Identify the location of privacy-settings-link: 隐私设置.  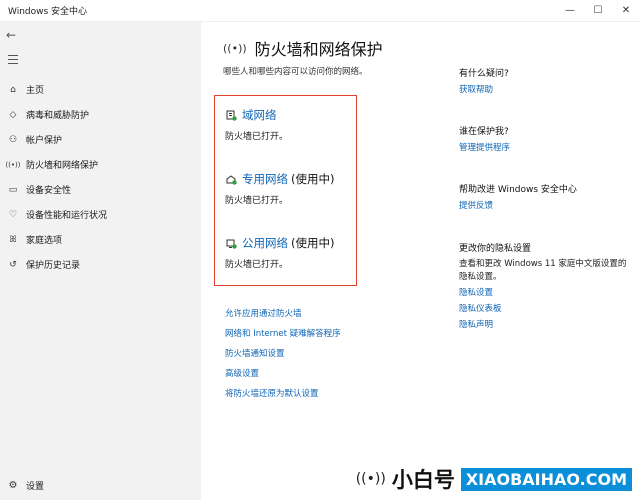
(546, 293).